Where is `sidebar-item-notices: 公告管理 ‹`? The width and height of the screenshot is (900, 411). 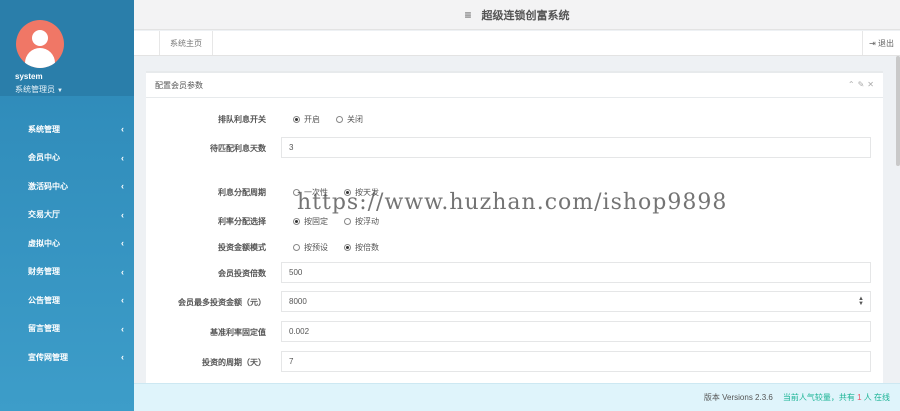 sidebar-item-notices: 公告管理 ‹ is located at coordinates (67, 300).